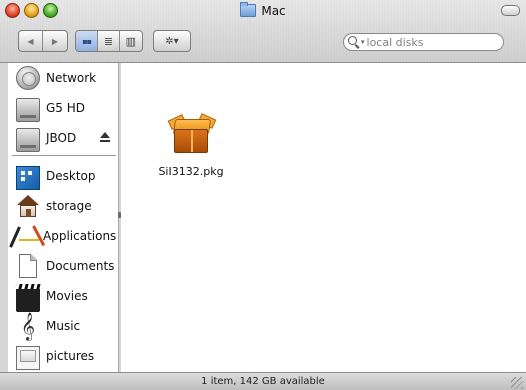  I want to click on search-input, so click(426, 42).